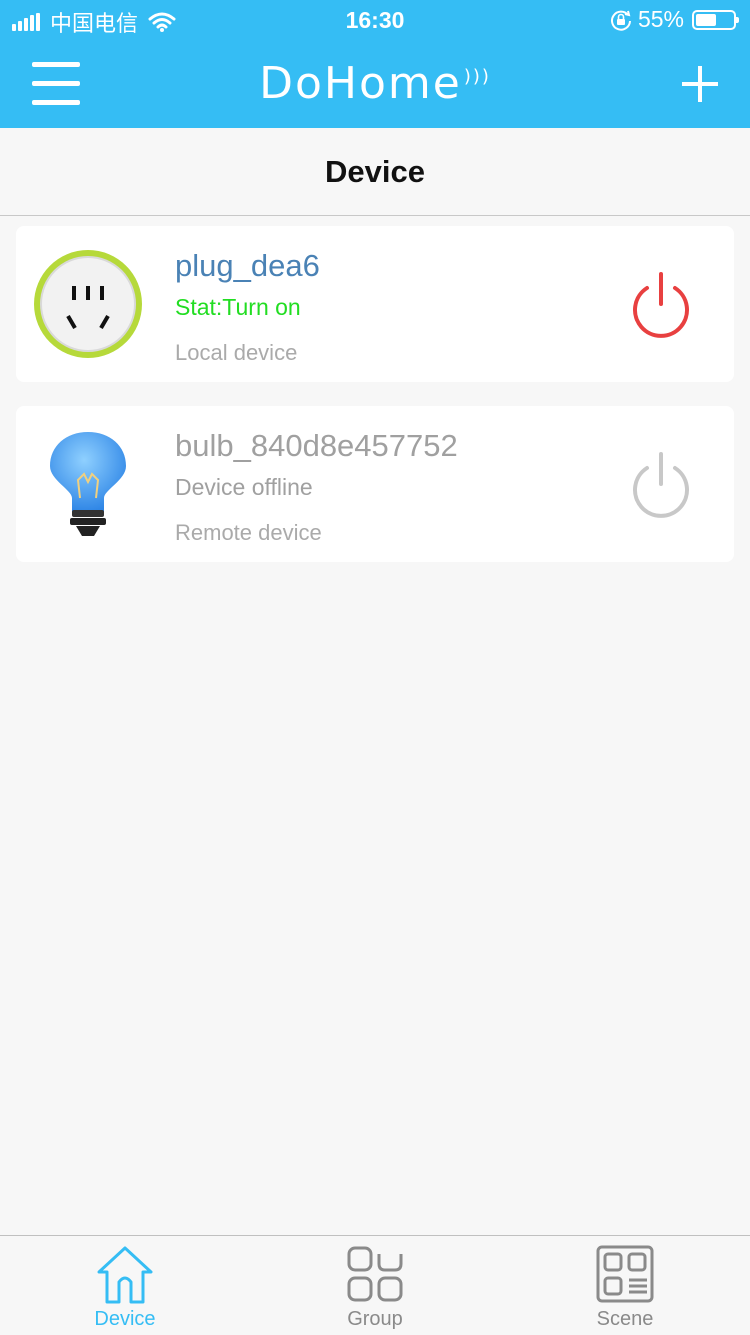  Describe the element at coordinates (375, 304) in the screenshot. I see `device-card-plug: plug_dea6 Stat:Turn on Local device` at that location.